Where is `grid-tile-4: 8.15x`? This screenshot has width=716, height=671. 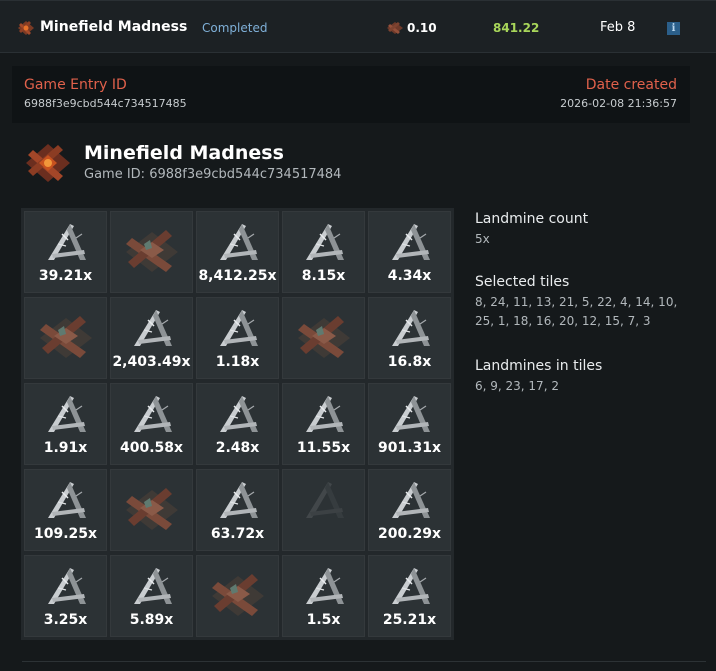 grid-tile-4: 8.15x is located at coordinates (323, 252).